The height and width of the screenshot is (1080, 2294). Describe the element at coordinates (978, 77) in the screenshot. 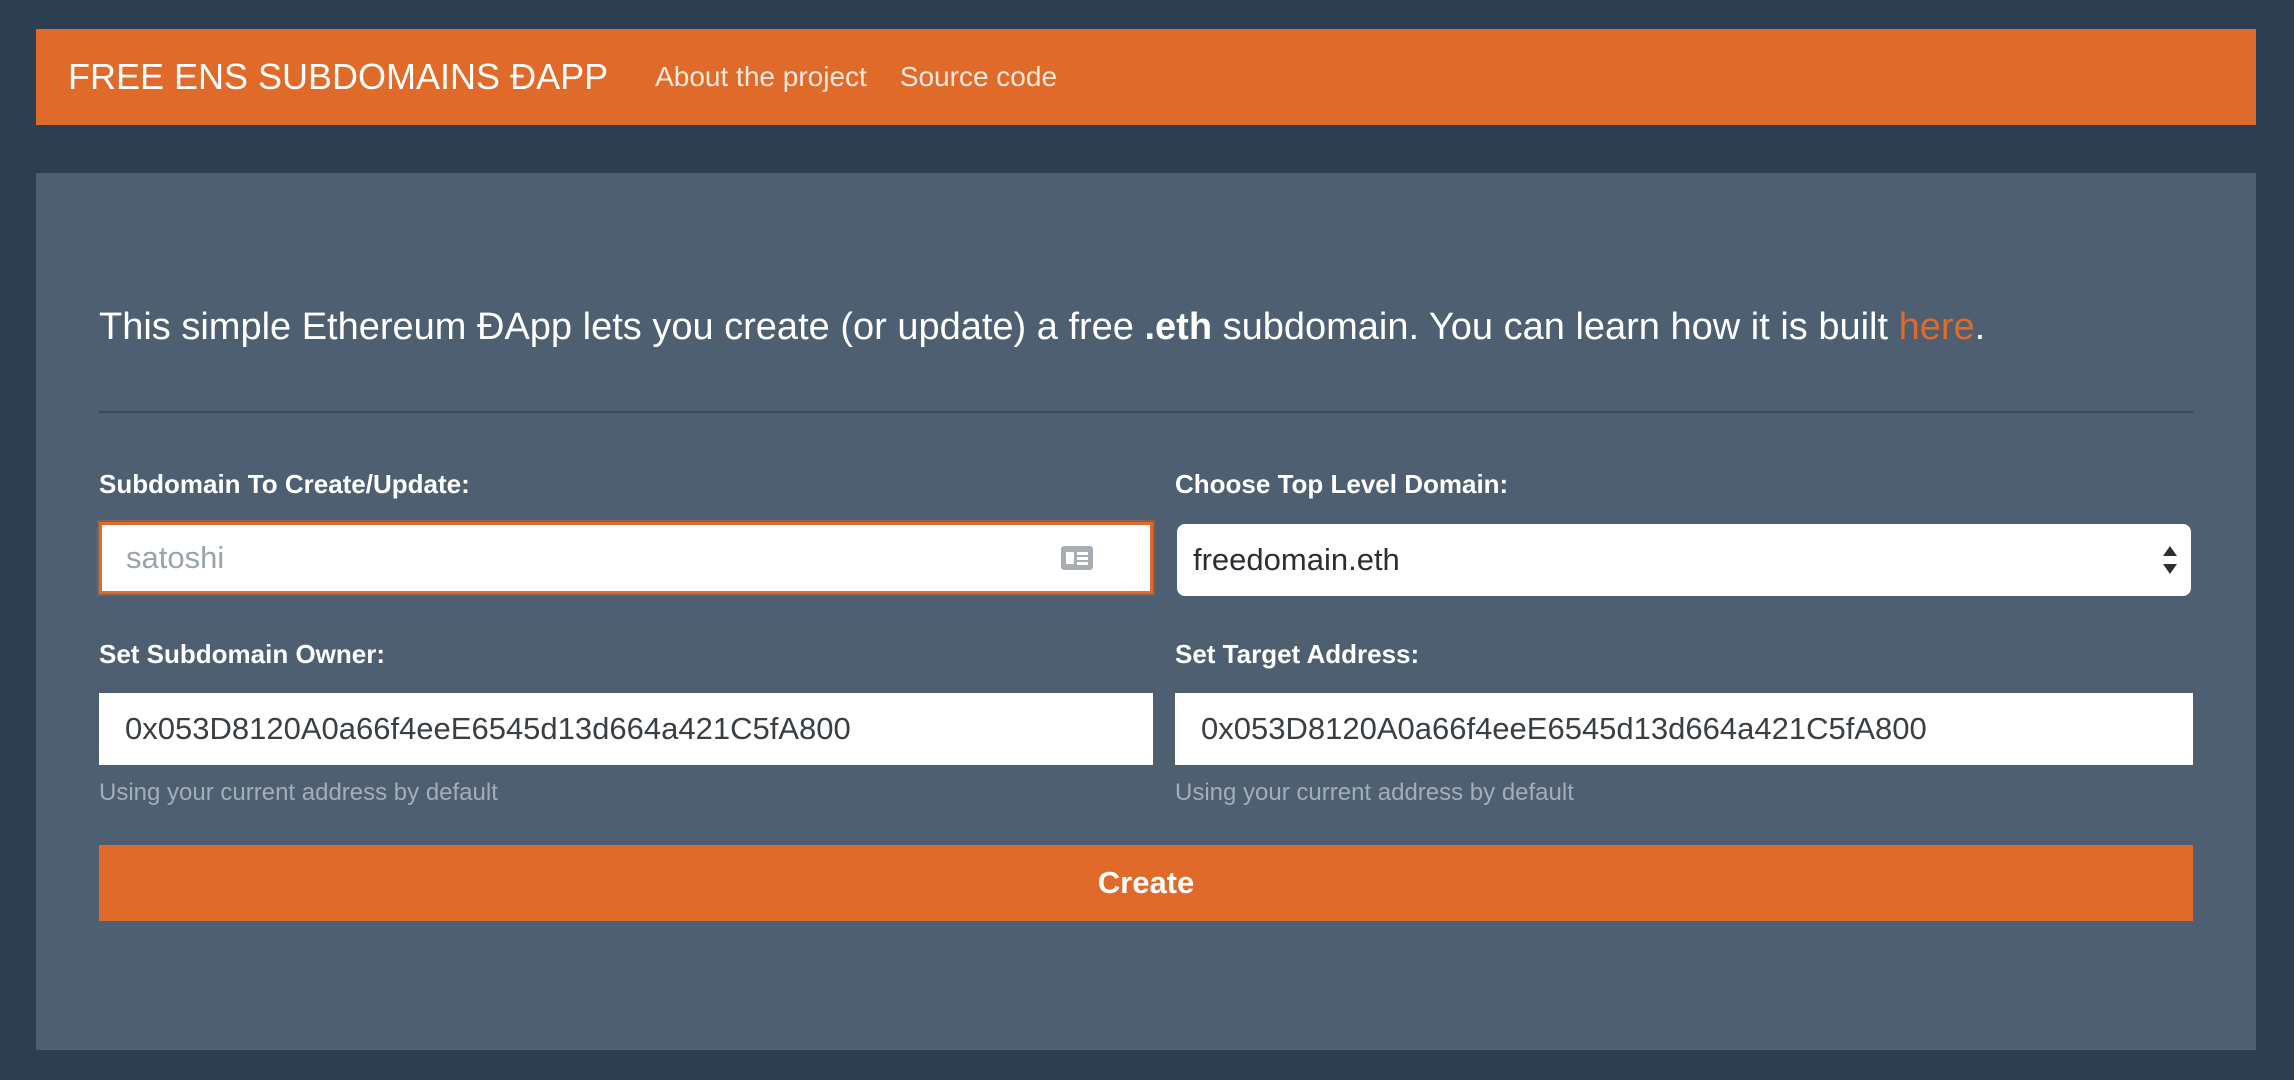

I see `nav-link-source-code: Source code` at that location.